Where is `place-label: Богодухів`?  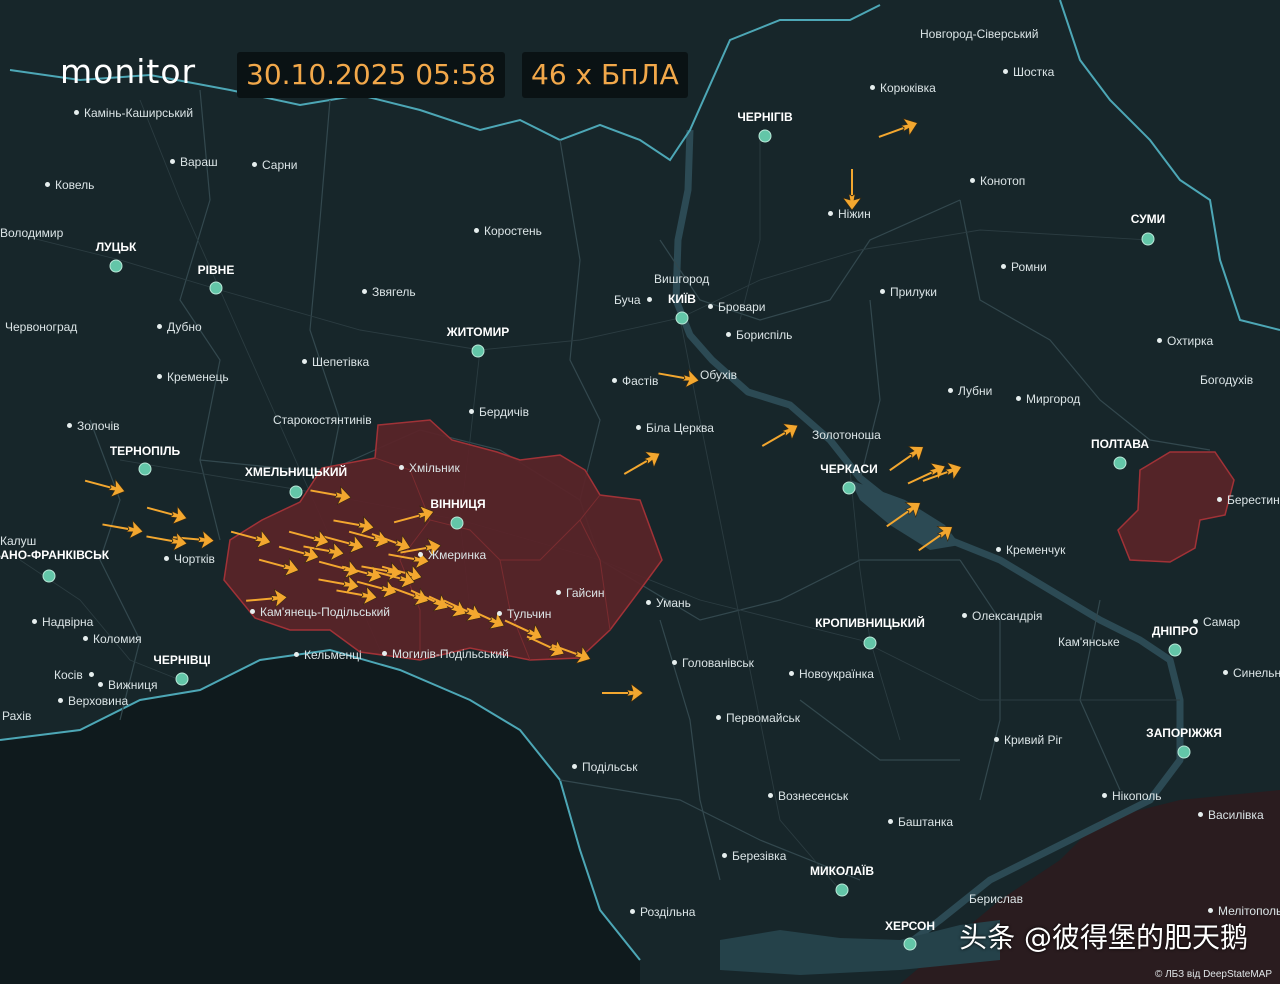 place-label: Богодухів is located at coordinates (1226, 380).